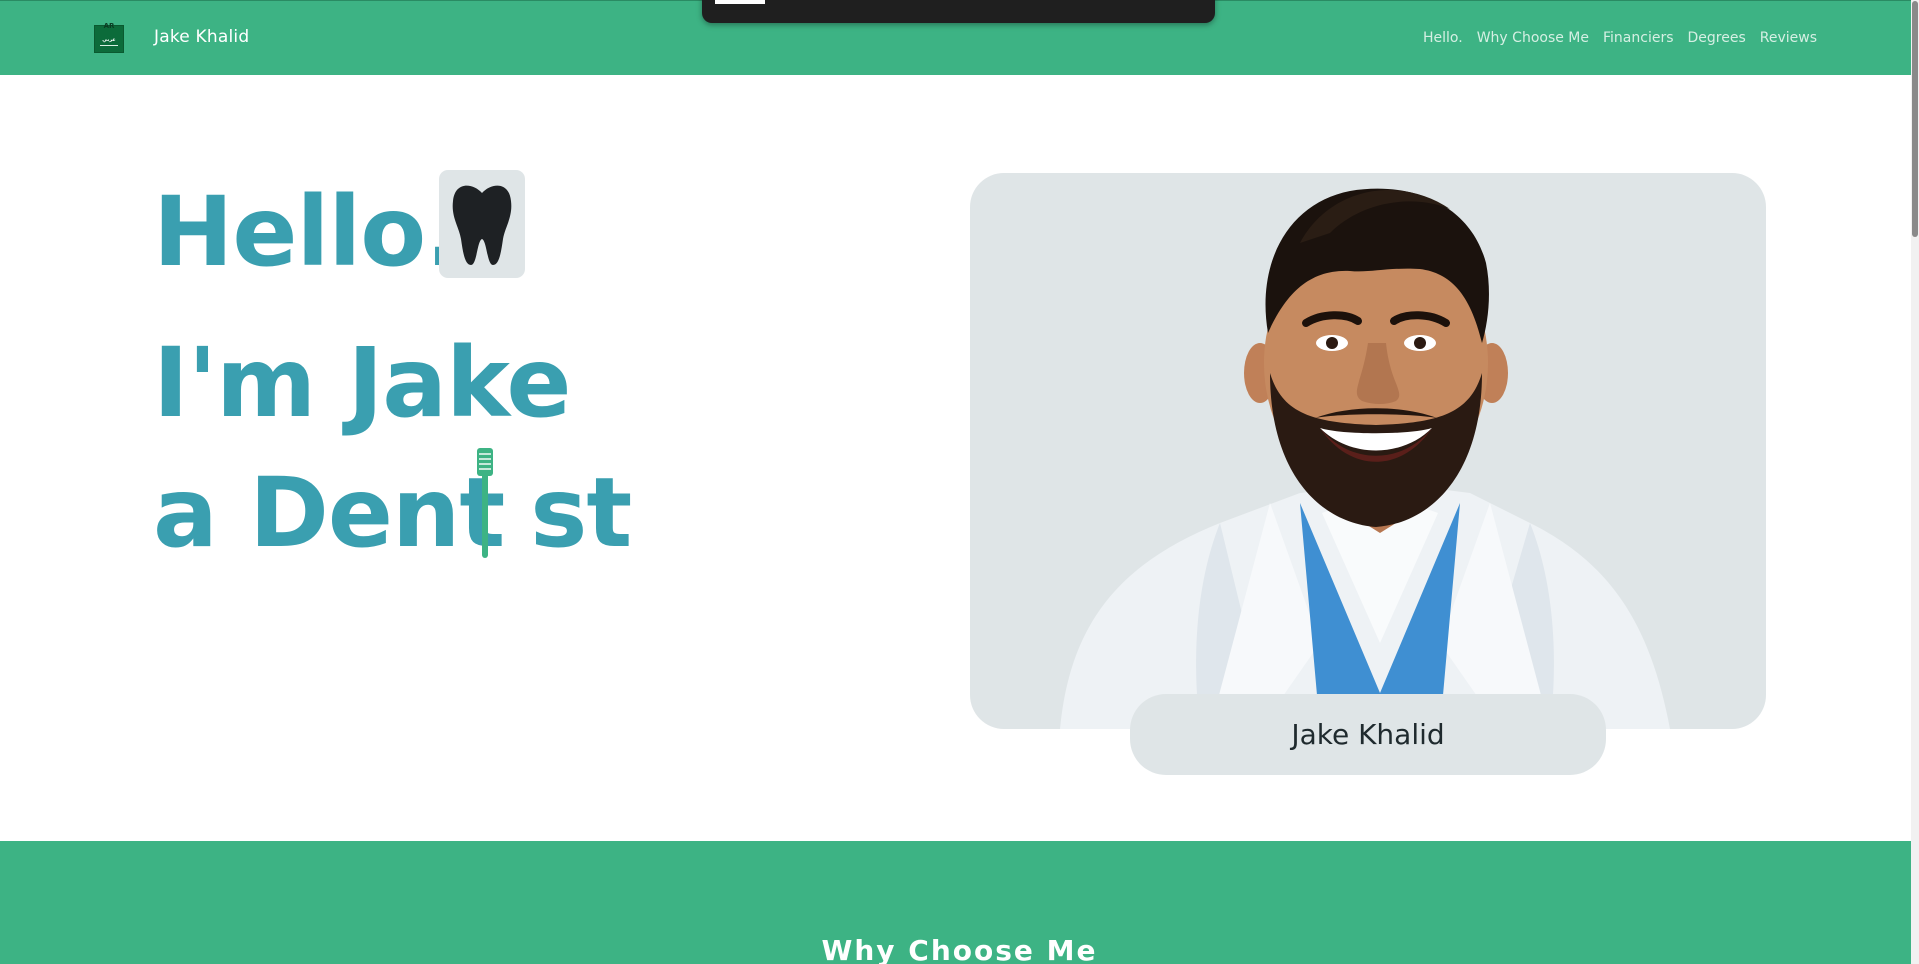  What do you see at coordinates (1717, 38) in the screenshot?
I see `nav-link-degrees: Degrees` at bounding box center [1717, 38].